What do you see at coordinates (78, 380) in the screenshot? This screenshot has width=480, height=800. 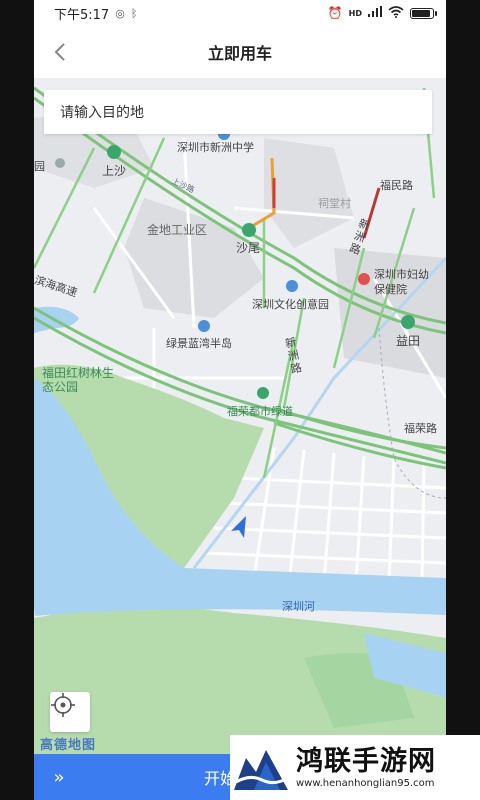 I see `map-label: 福田红树林生态公园` at bounding box center [78, 380].